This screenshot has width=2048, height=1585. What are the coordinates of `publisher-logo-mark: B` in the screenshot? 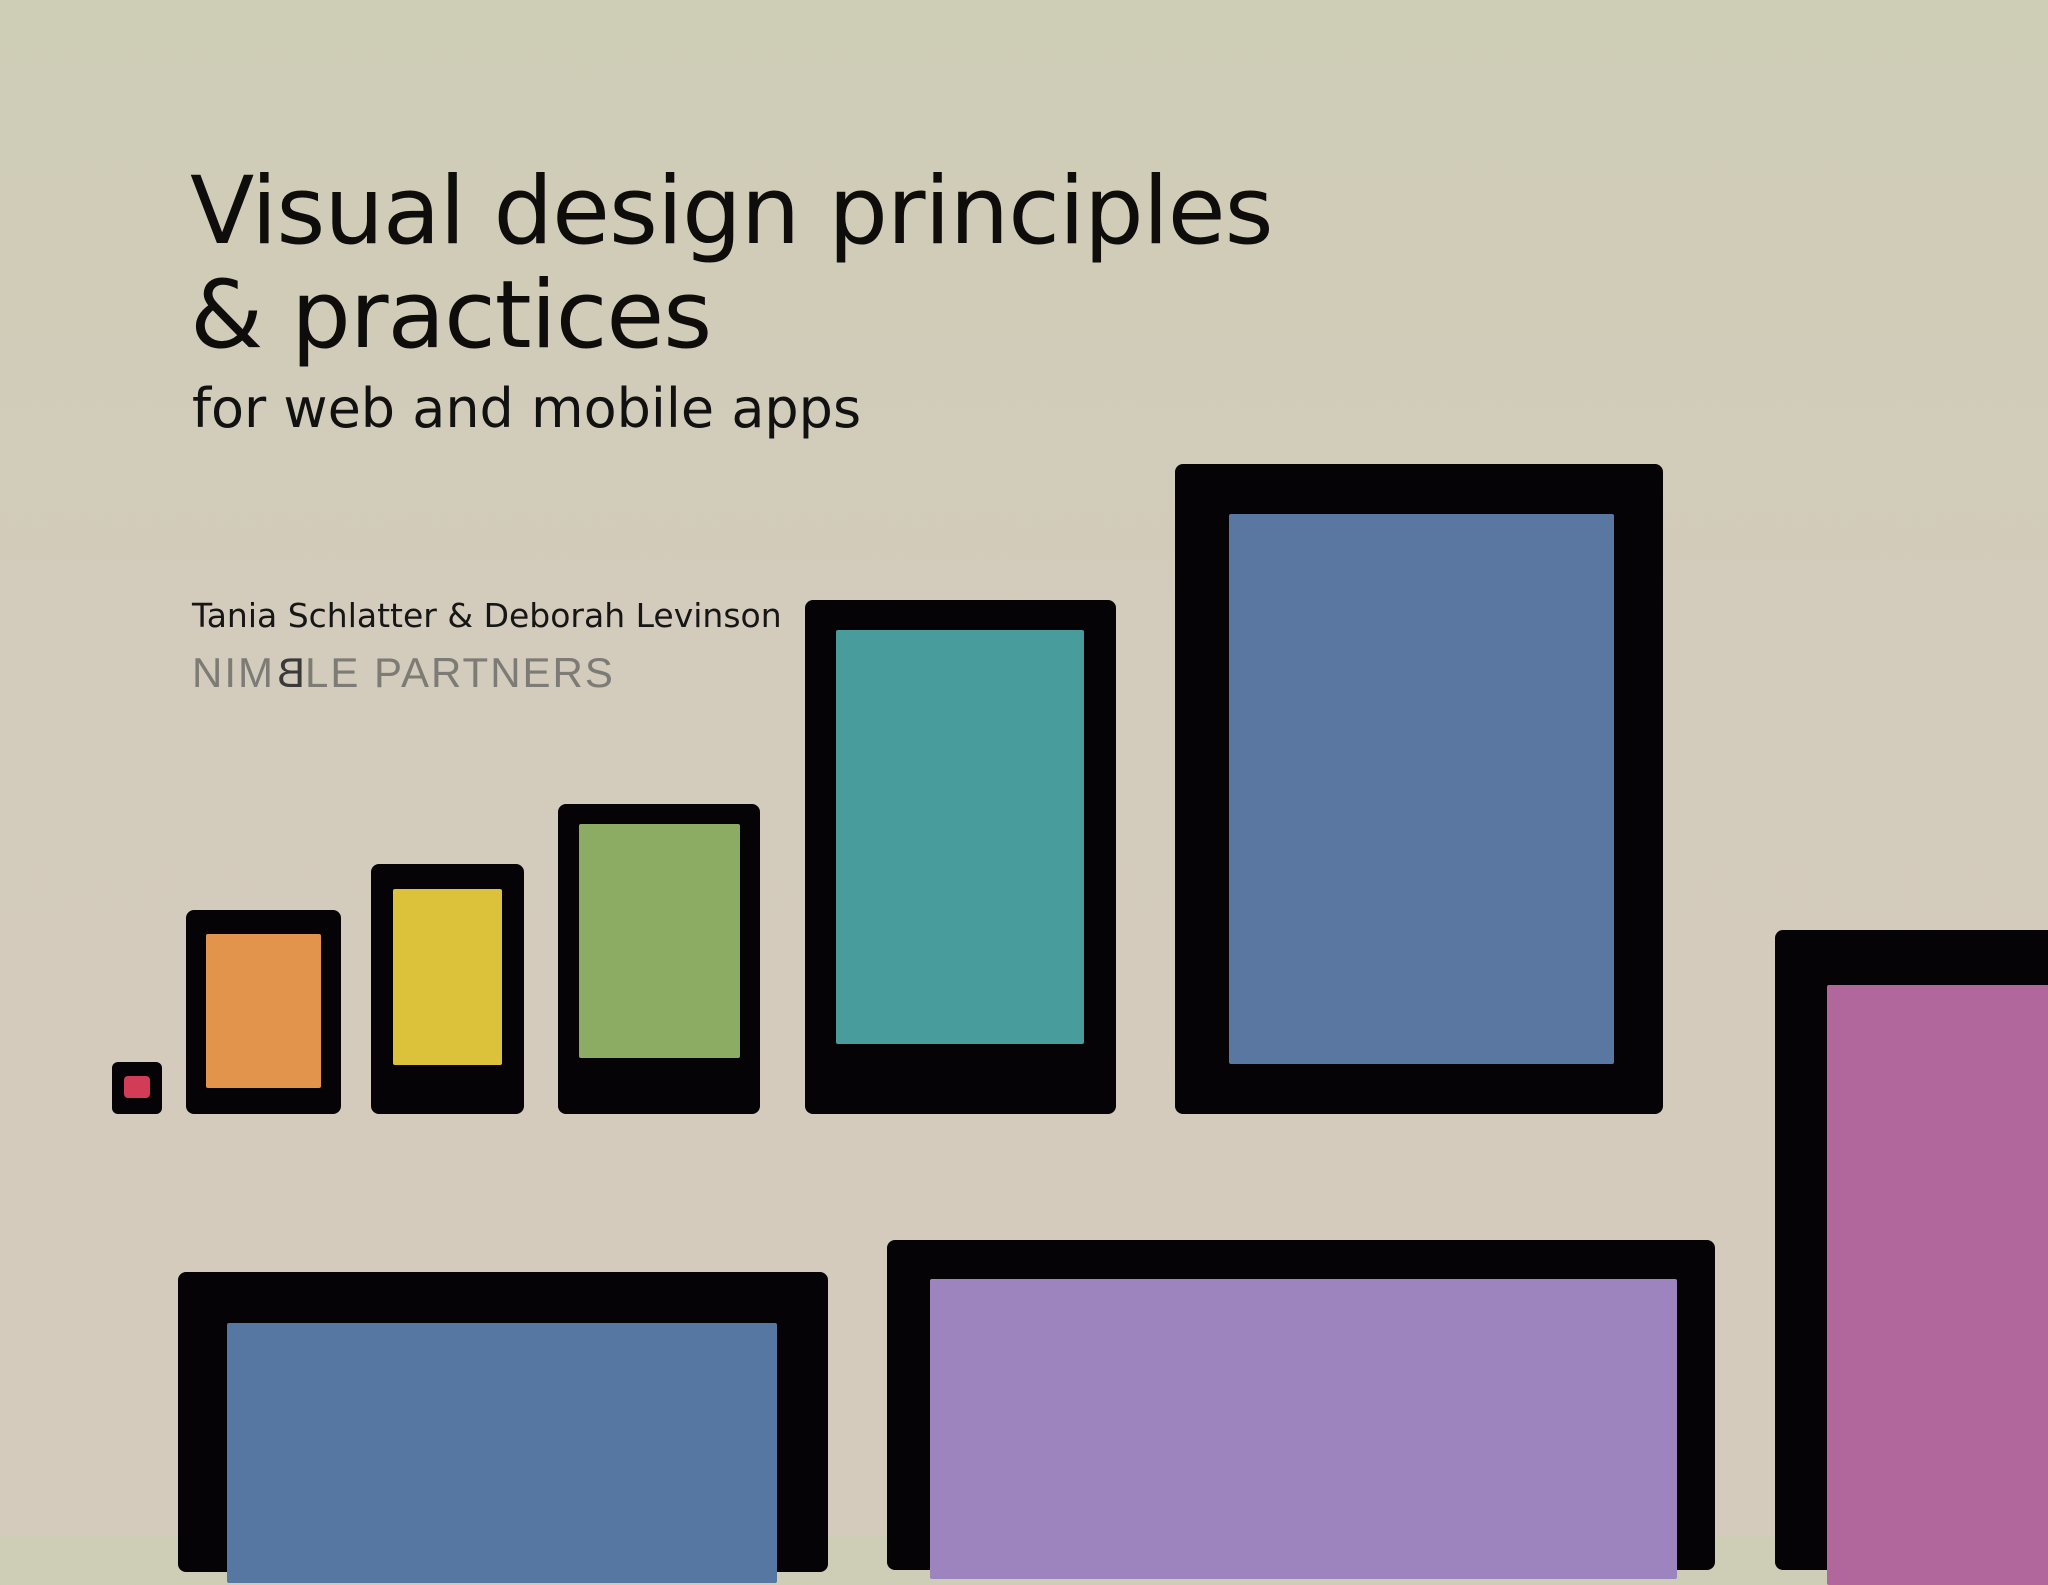 It's located at (290, 672).